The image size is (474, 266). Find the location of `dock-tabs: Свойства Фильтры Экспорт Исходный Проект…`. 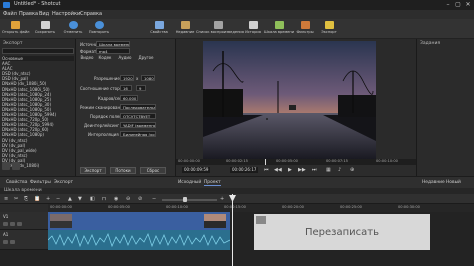

dock-tabs: Свойства Фильтры Экспорт Исходный Проект… is located at coordinates (237, 182).